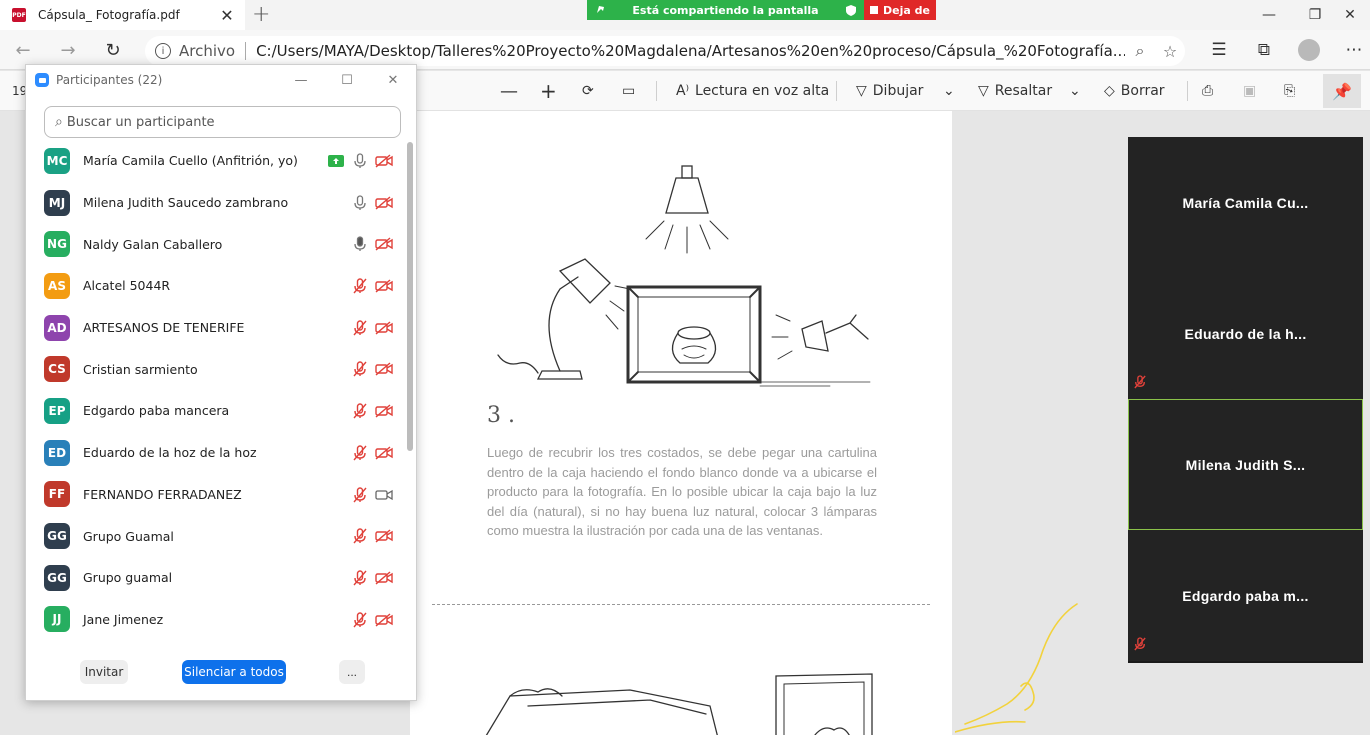 This screenshot has height=735, width=1370. Describe the element at coordinates (1354, 50) in the screenshot. I see `more-options-icon: ⋯` at that location.